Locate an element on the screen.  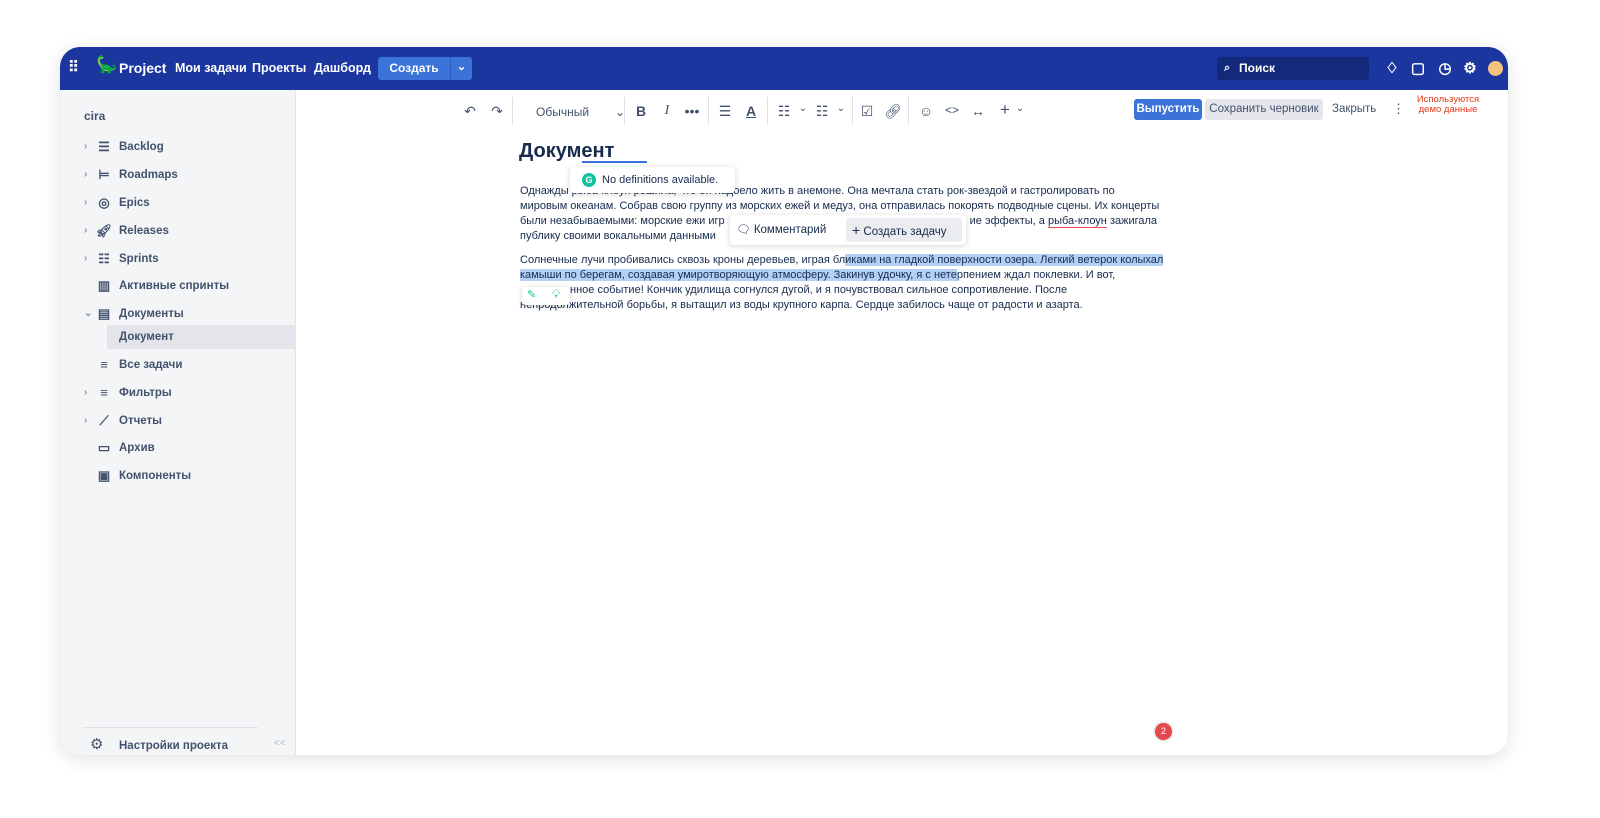
settings-icon: ⚙ is located at coordinates (1470, 68).